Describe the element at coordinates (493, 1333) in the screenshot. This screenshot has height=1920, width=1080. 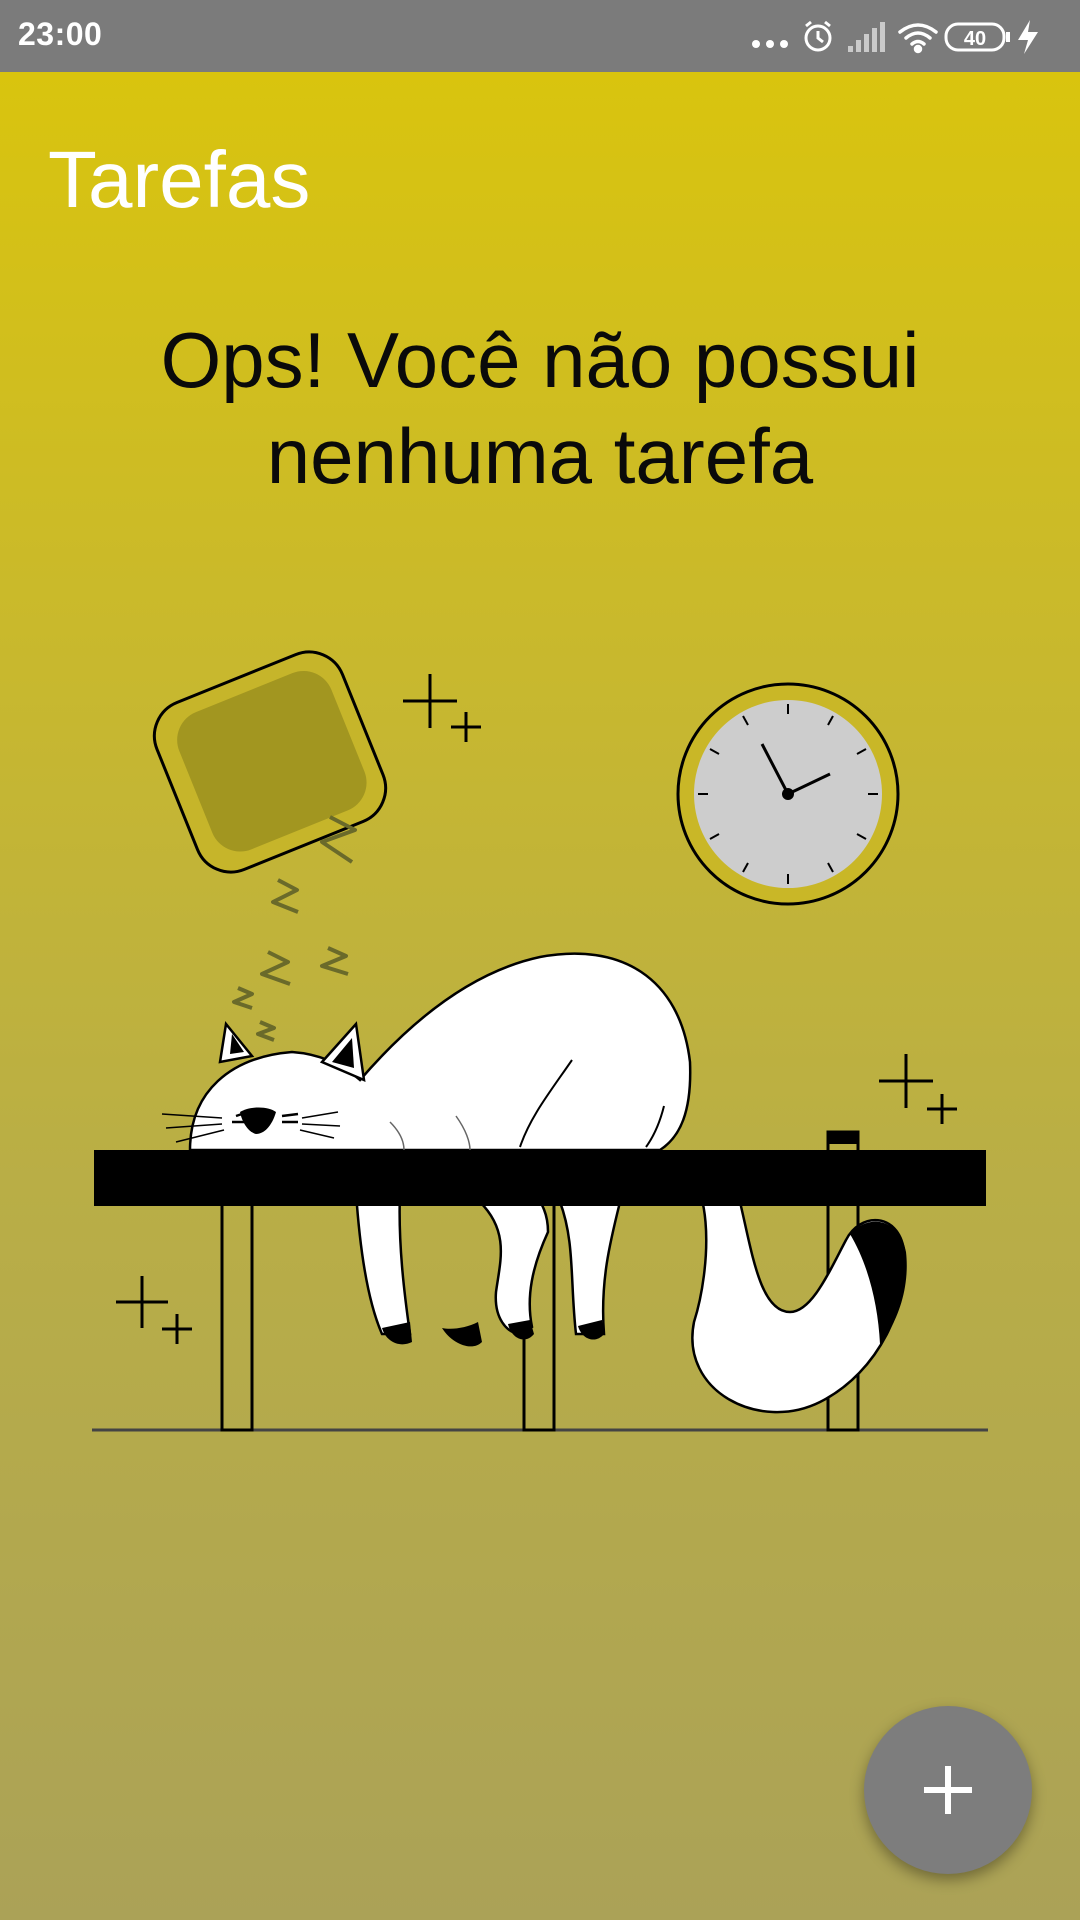
I see `cat-paws` at that location.